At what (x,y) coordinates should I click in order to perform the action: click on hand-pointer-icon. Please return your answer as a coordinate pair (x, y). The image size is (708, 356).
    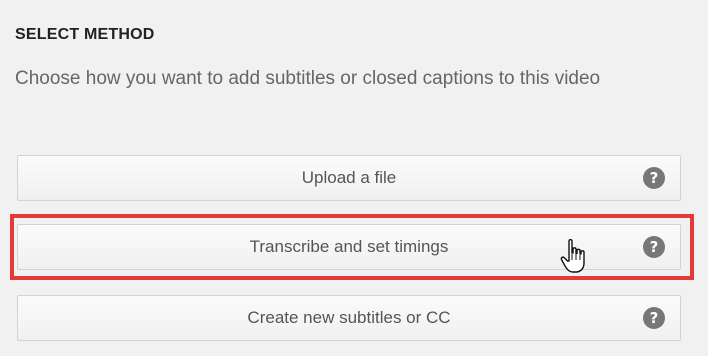
    Looking at the image, I should click on (572, 256).